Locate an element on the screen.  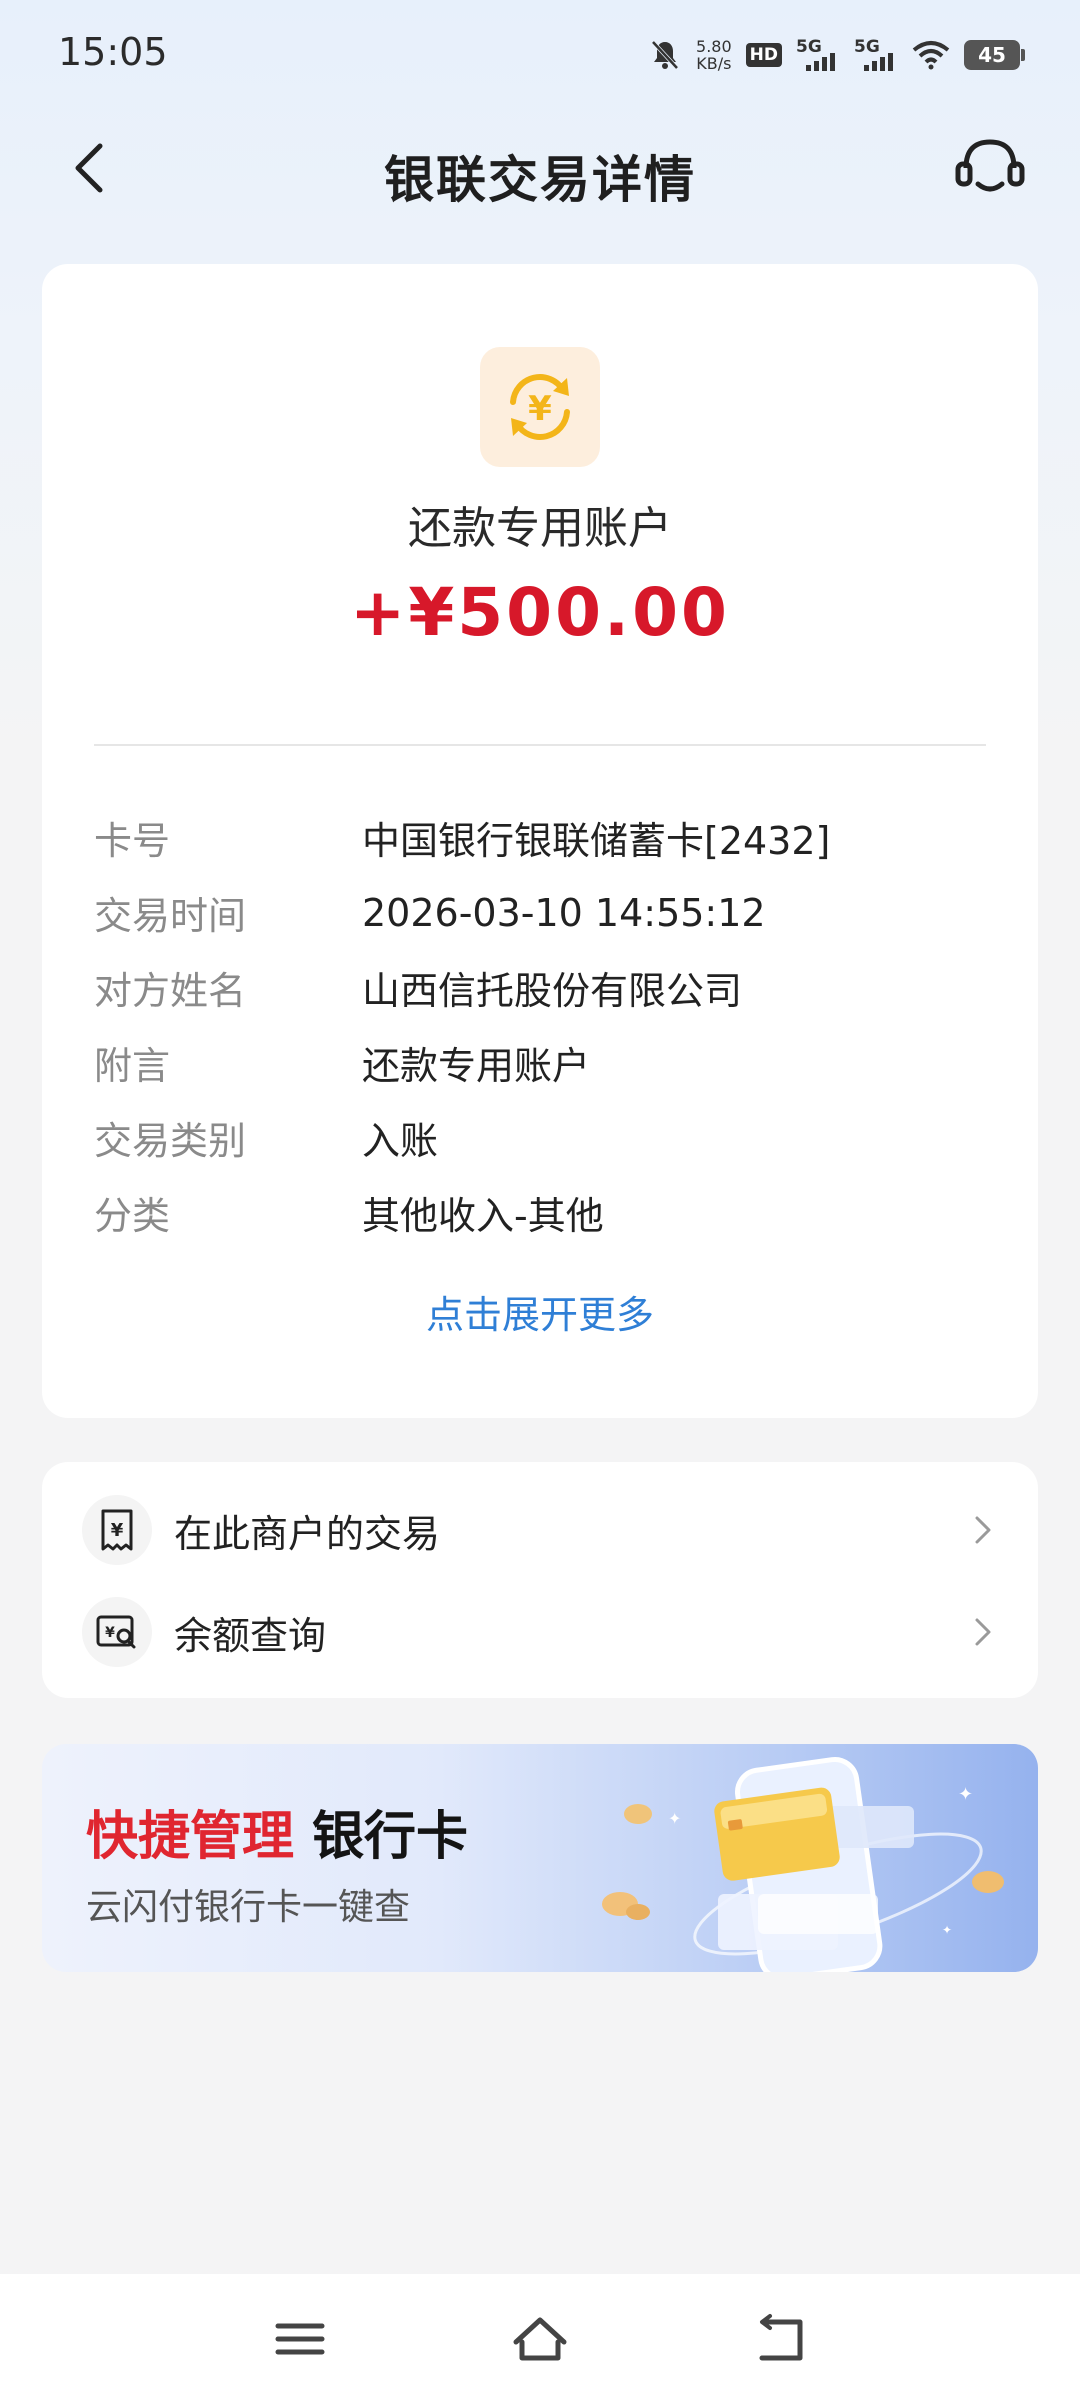
yuan-exchange-icon: ¥ is located at coordinates (540, 407).